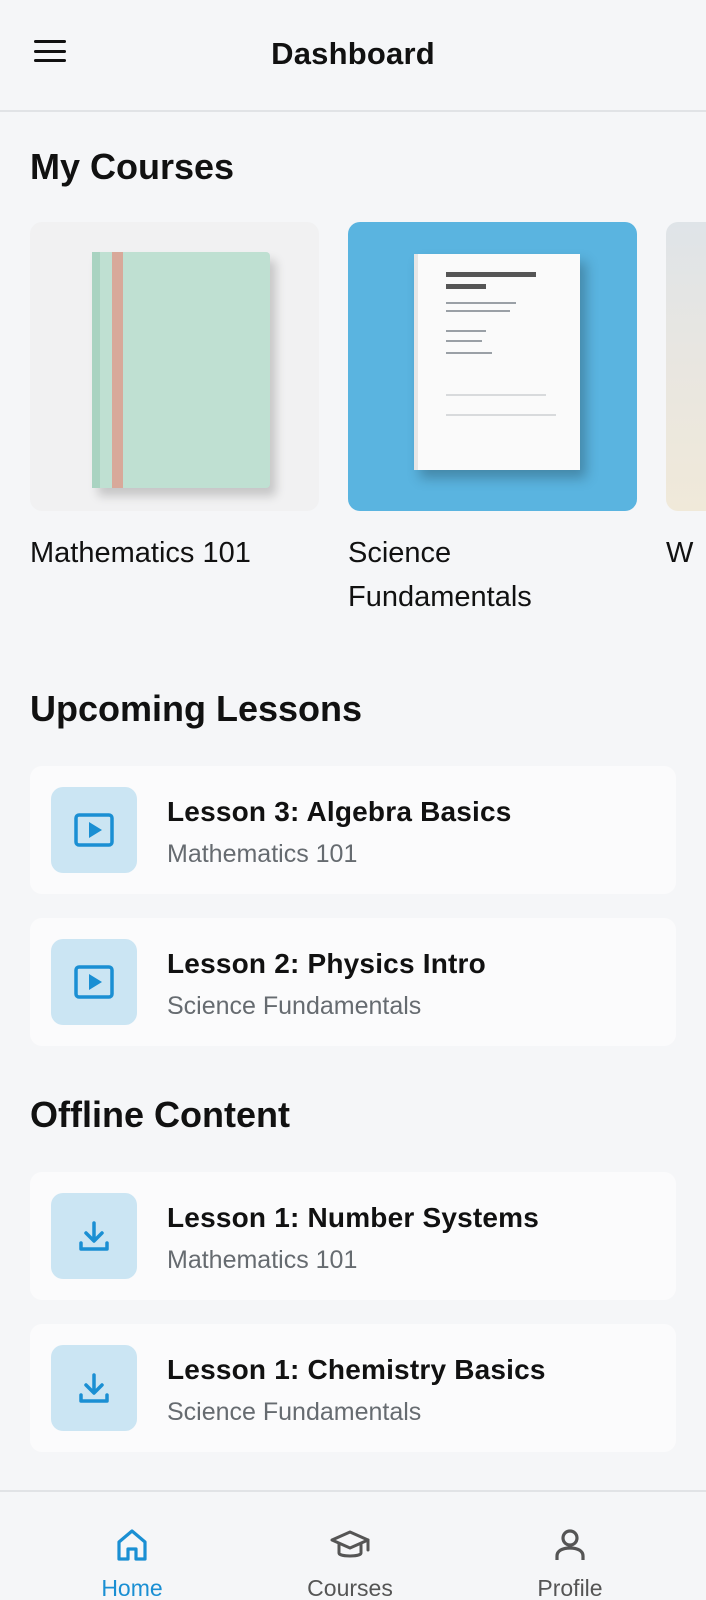  I want to click on course-card-mathematics: Mathematics 101, so click(174, 398).